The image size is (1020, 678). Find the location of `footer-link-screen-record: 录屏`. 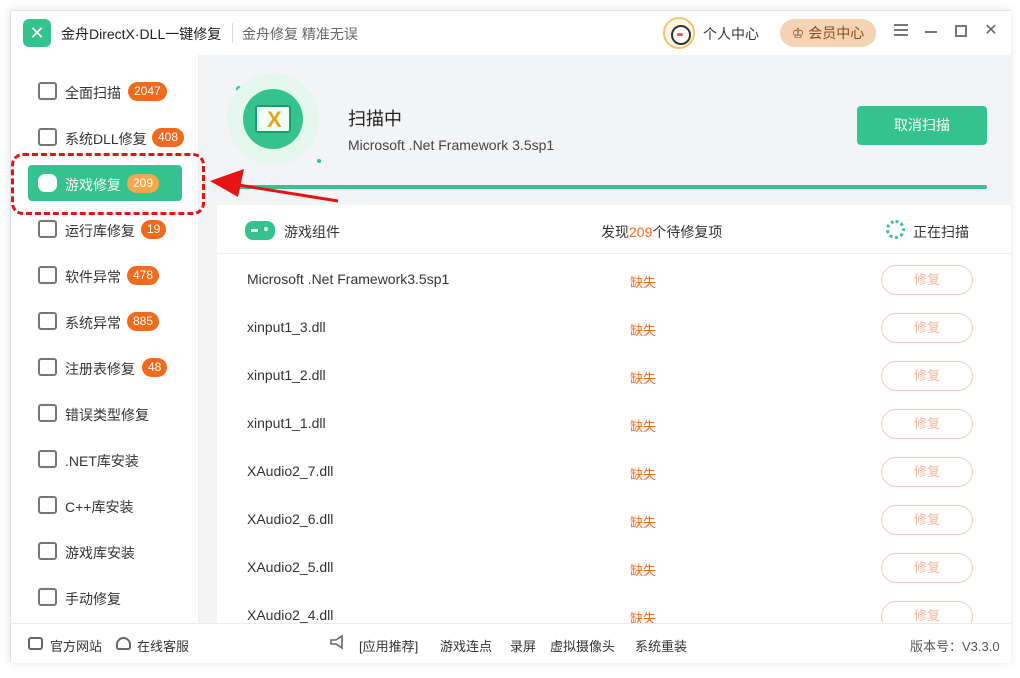

footer-link-screen-record: 录屏 is located at coordinates (523, 645).